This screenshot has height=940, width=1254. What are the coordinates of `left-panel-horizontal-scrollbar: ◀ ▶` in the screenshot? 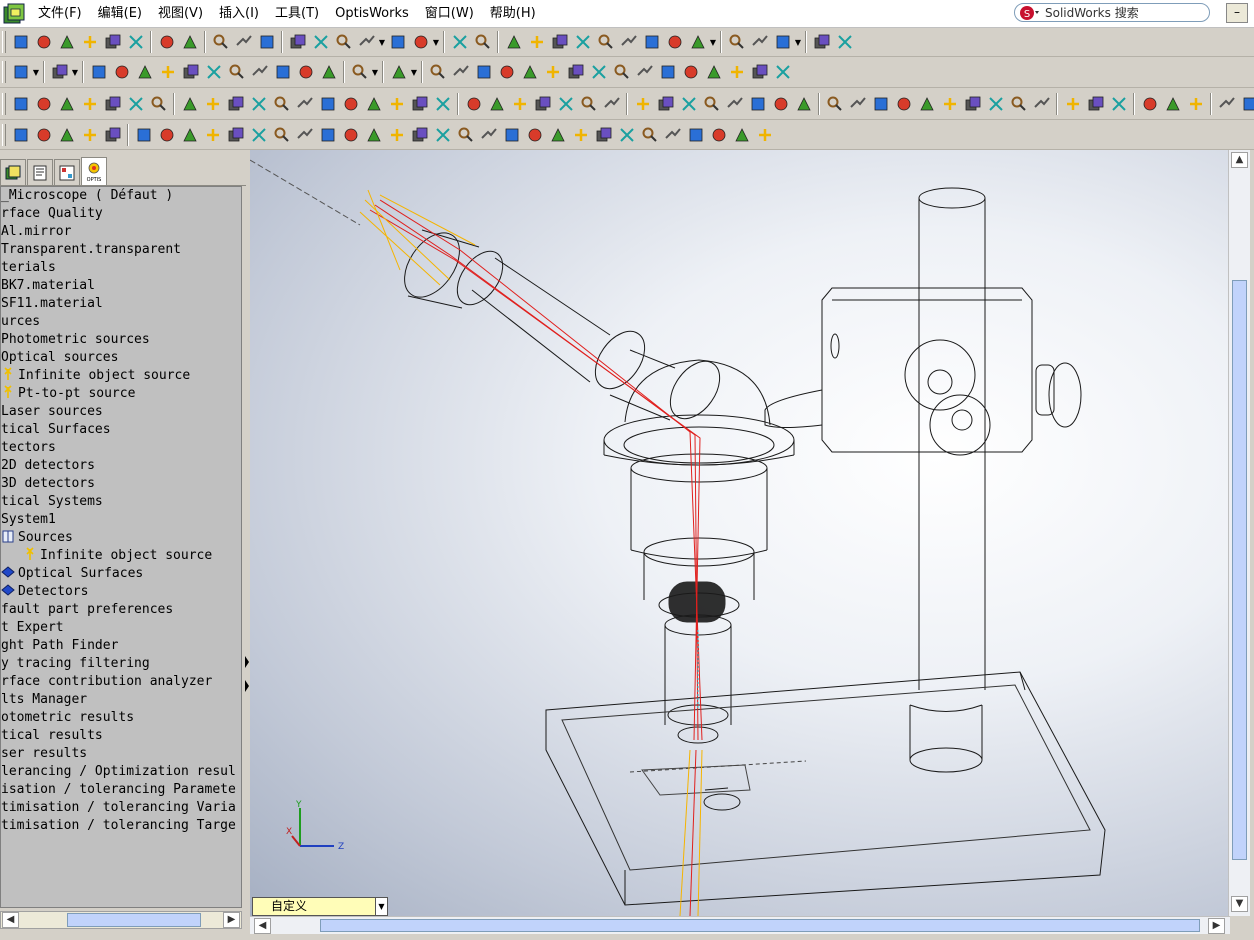 It's located at (121, 920).